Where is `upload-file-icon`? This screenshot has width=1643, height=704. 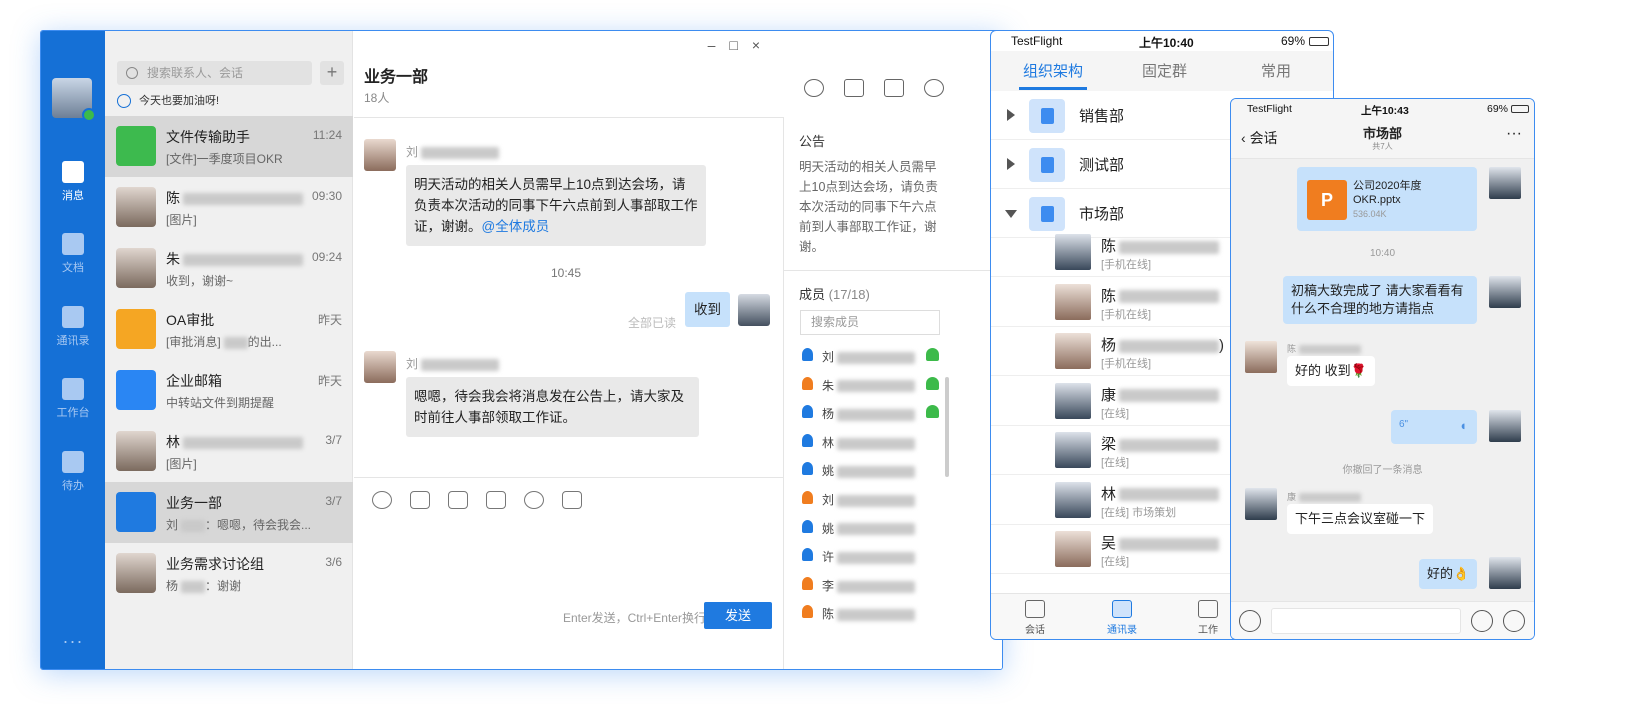
upload-file-icon is located at coordinates (496, 500).